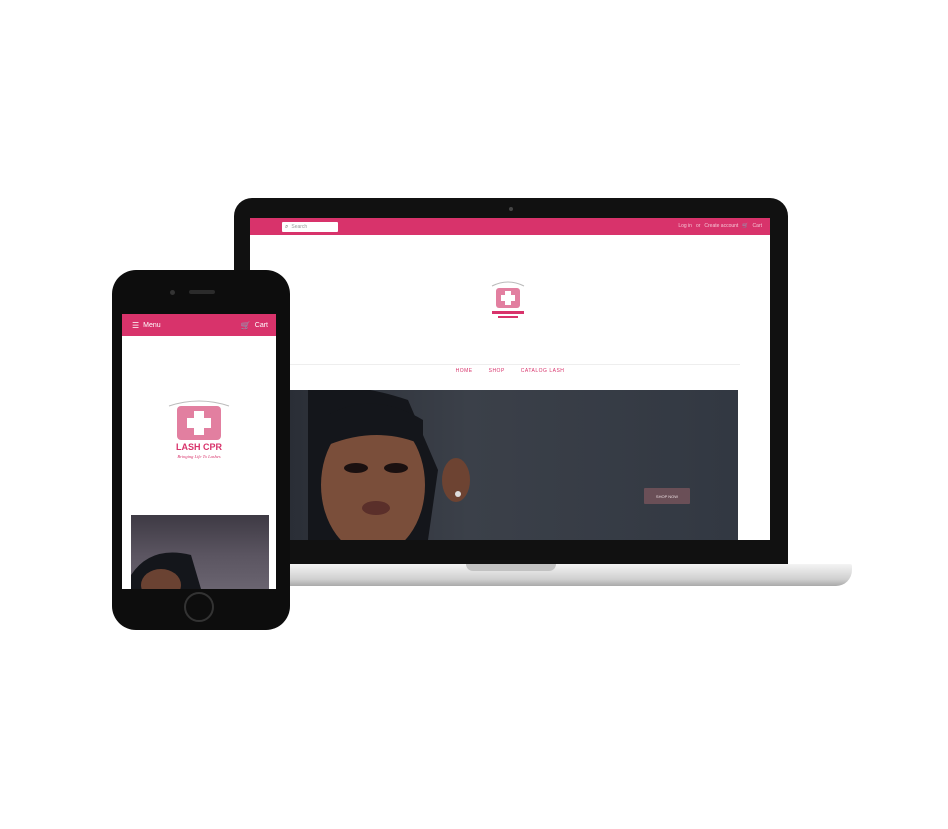  I want to click on search-placeholder: Search, so click(299, 227).